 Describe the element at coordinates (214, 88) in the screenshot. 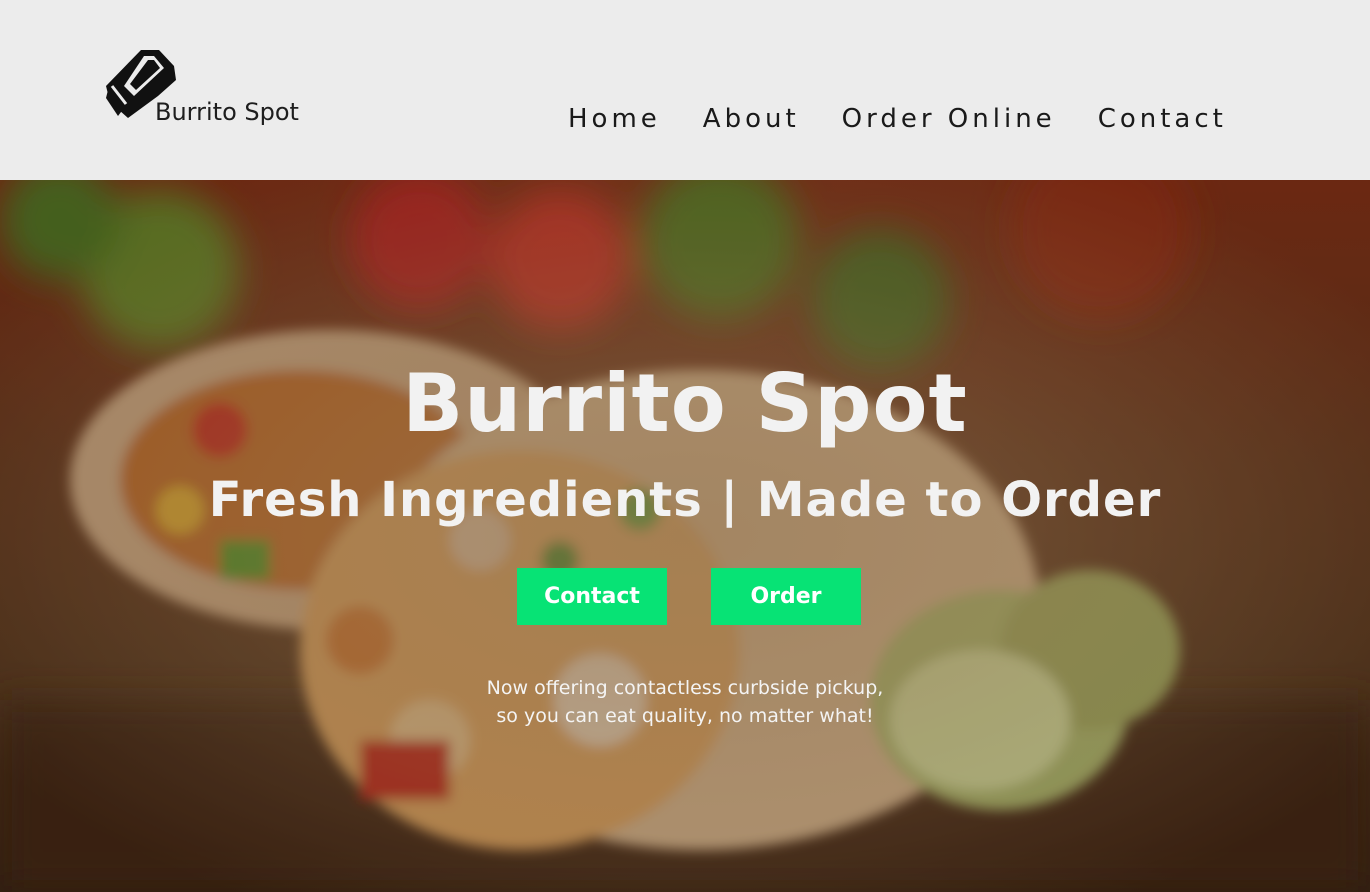

I see `brand-logo: Burrito Spot` at that location.